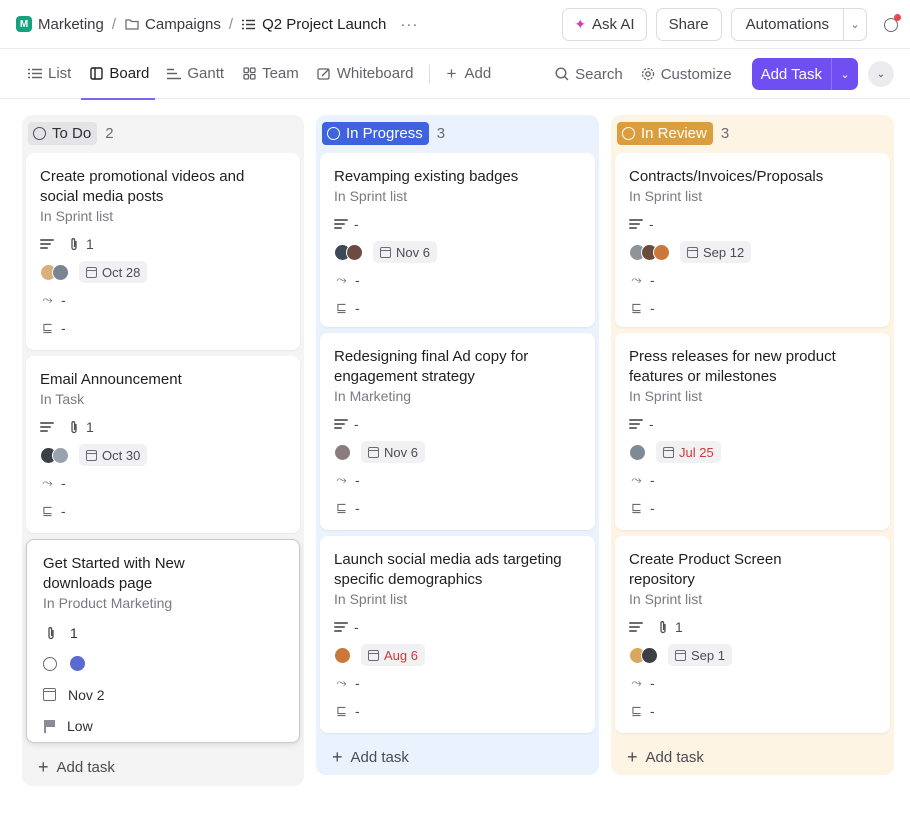 Image resolution: width=910 pixels, height=816 pixels. What do you see at coordinates (393, 655) in the screenshot?
I see `due-date-overdue: Aug 6` at bounding box center [393, 655].